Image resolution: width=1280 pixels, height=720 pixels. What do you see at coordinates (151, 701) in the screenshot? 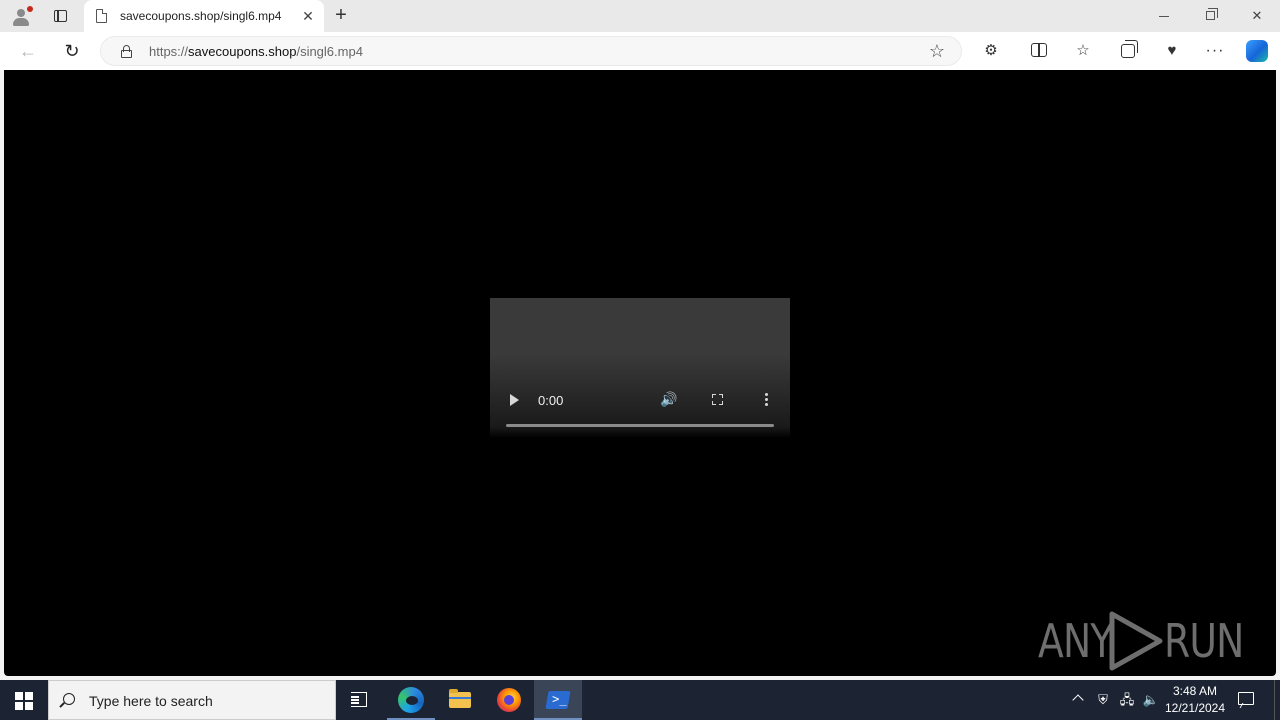
I see `search-placeholder: Type here to search` at bounding box center [151, 701].